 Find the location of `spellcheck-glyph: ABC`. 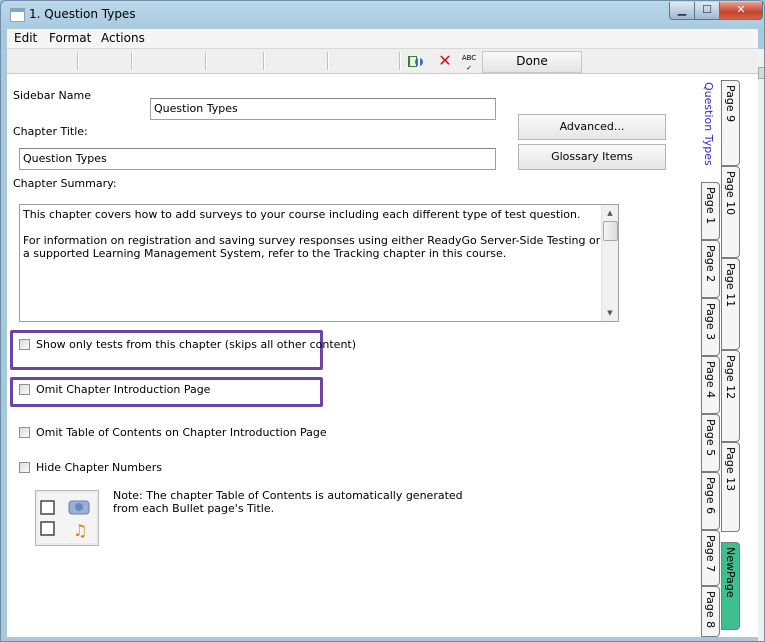

spellcheck-glyph: ABC is located at coordinates (469, 58).